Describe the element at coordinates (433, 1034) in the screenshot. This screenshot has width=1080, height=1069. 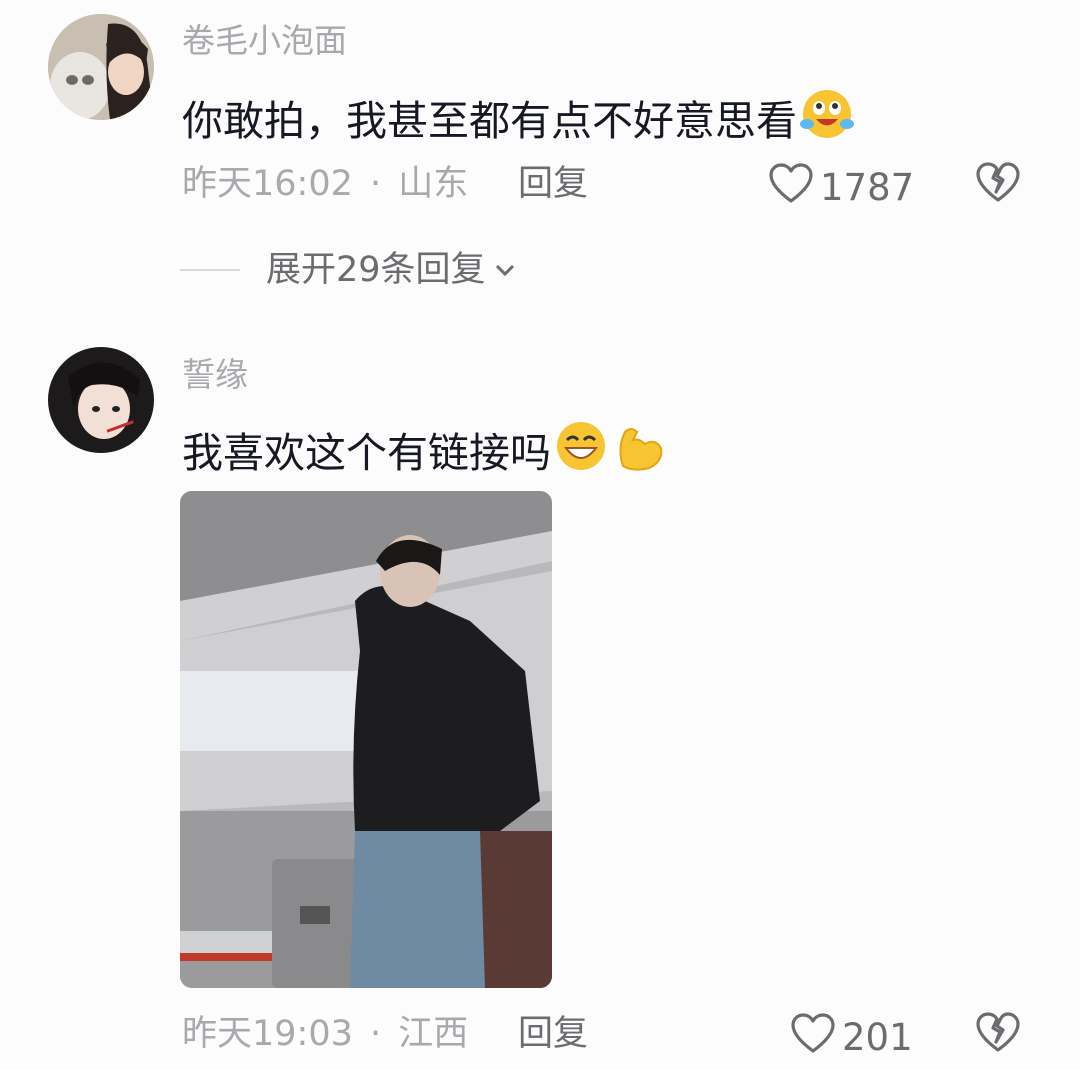
I see `location: 江西` at that location.